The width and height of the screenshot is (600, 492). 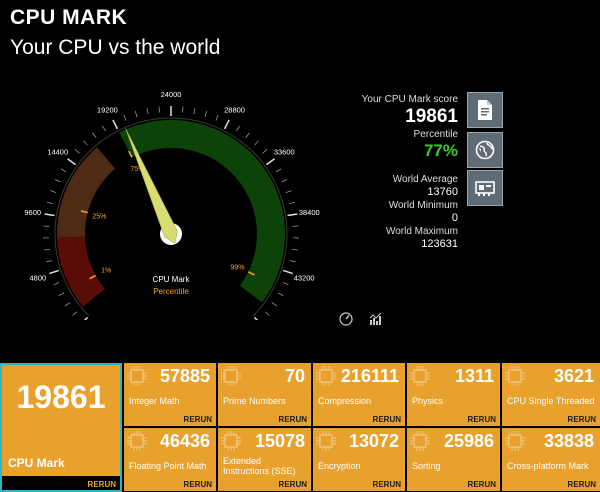 What do you see at coordinates (99, 217) in the screenshot?
I see `percentile-label: 25%` at bounding box center [99, 217].